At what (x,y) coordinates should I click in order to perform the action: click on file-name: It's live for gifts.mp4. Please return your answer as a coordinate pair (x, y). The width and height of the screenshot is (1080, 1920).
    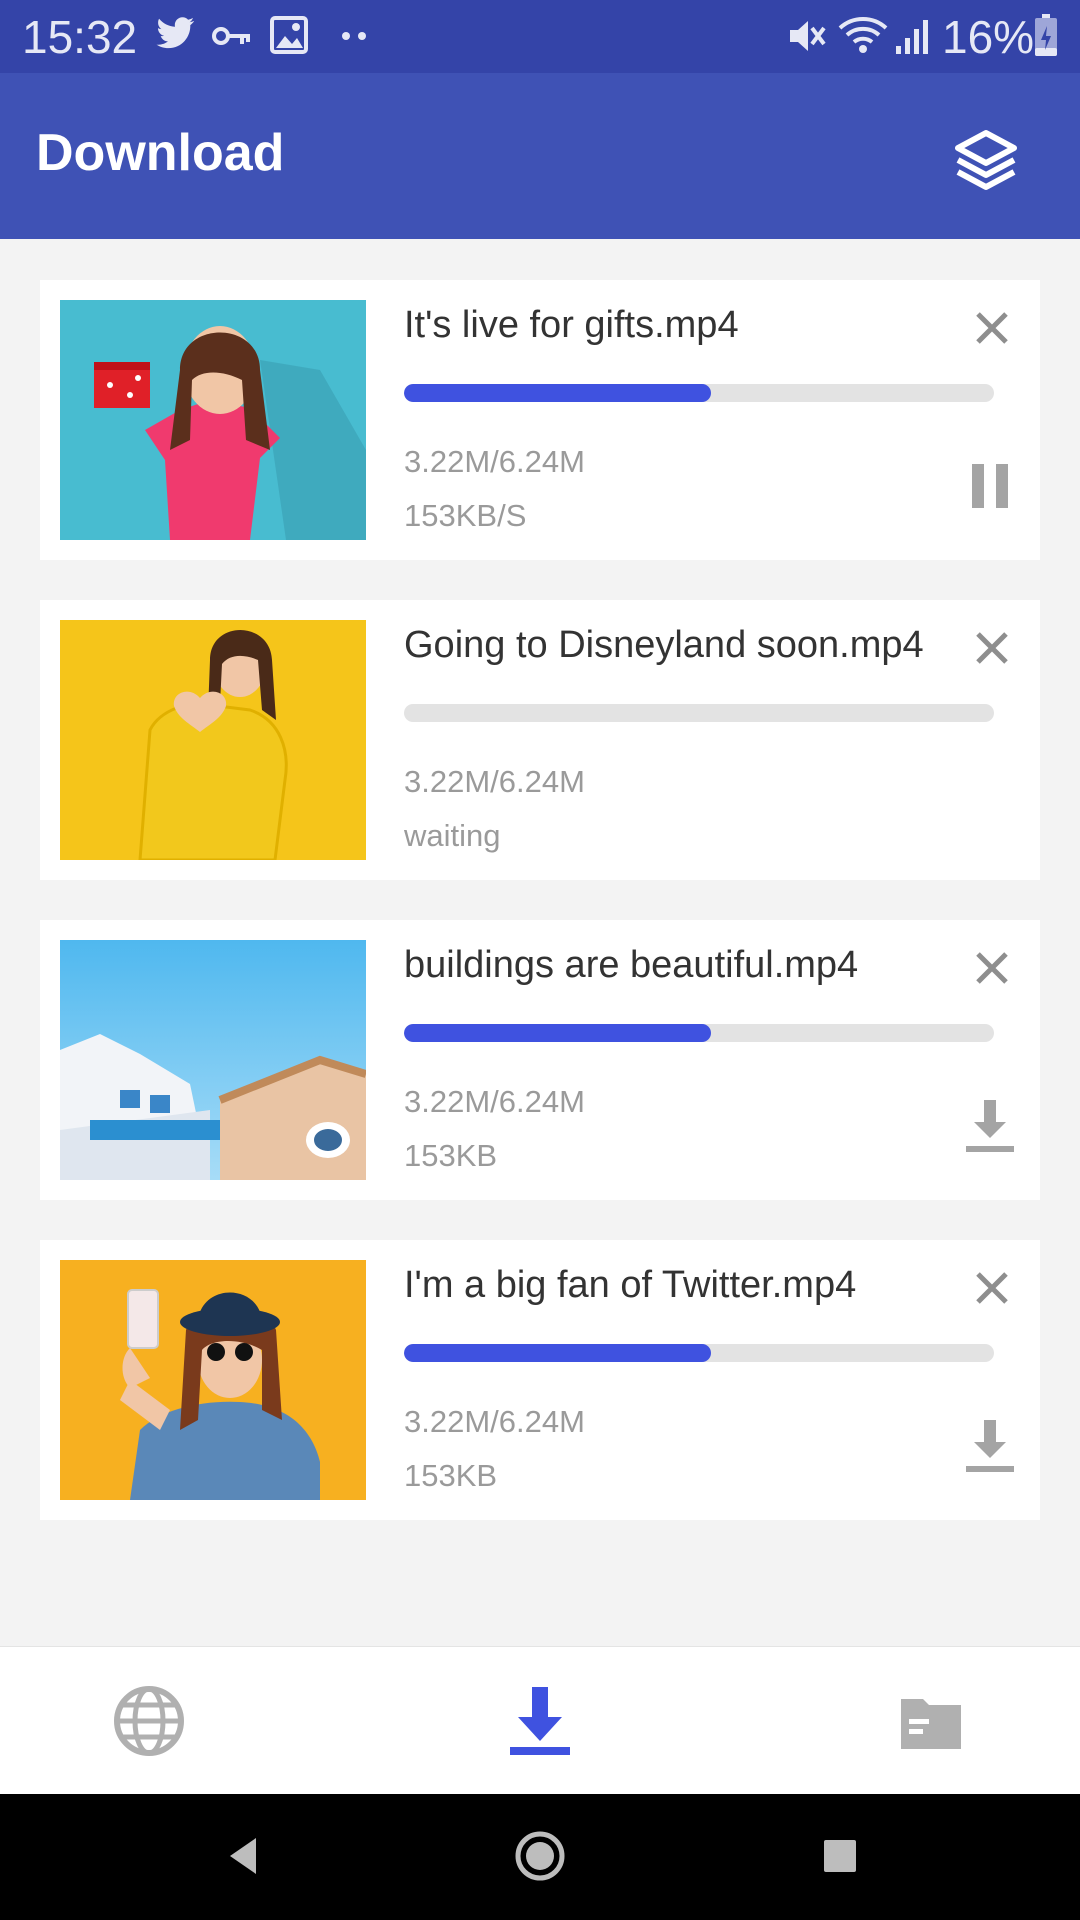
    Looking at the image, I should click on (571, 325).